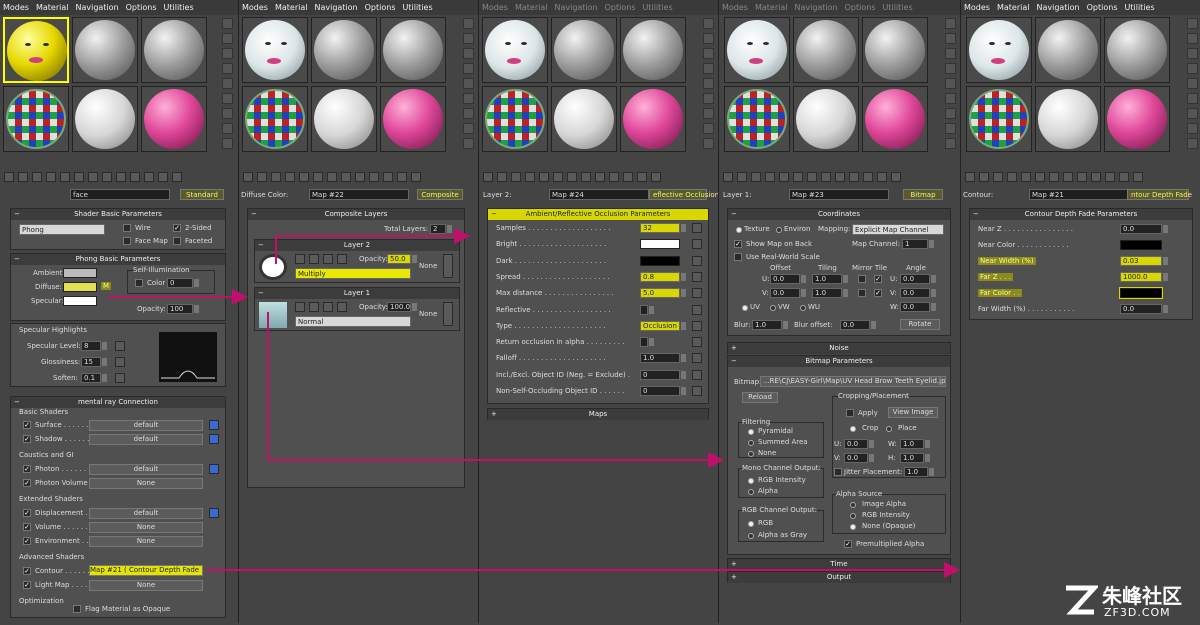  Describe the element at coordinates (448, 314) in the screenshot. I see `mask-slot` at that location.